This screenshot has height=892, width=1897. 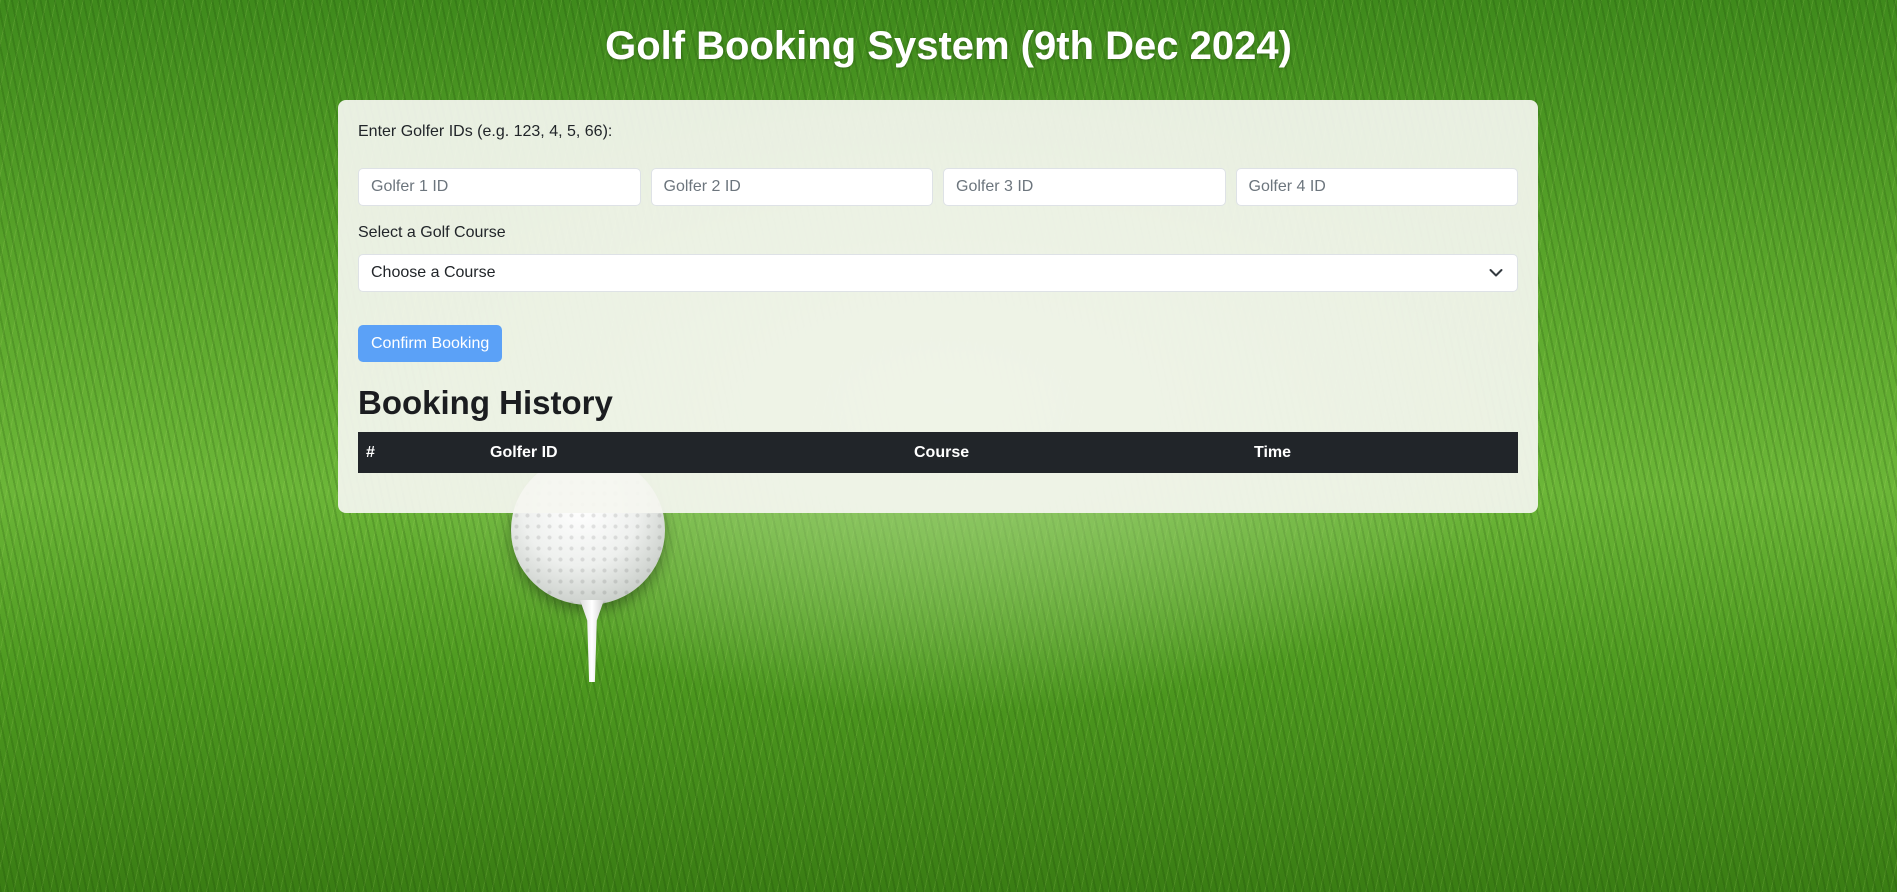 What do you see at coordinates (1376, 187) in the screenshot?
I see `golfer-4-id-input` at bounding box center [1376, 187].